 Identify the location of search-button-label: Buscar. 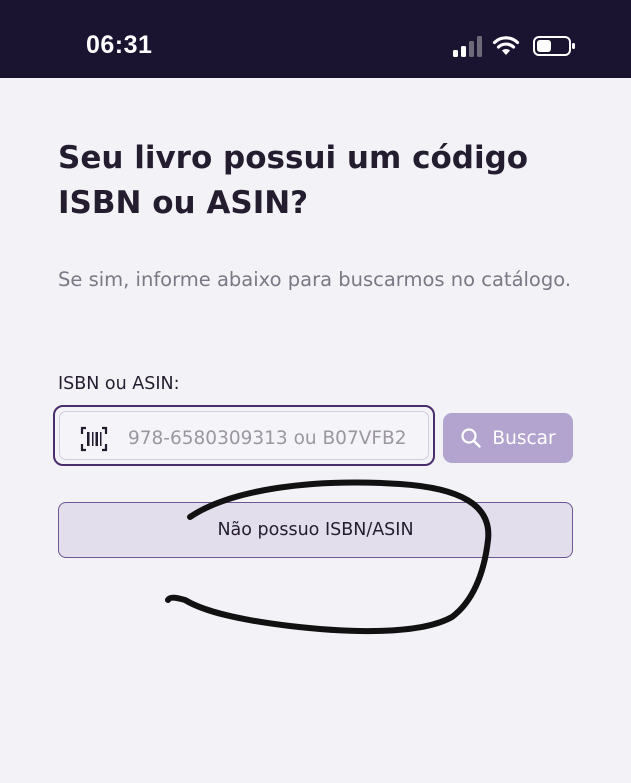
(524, 438).